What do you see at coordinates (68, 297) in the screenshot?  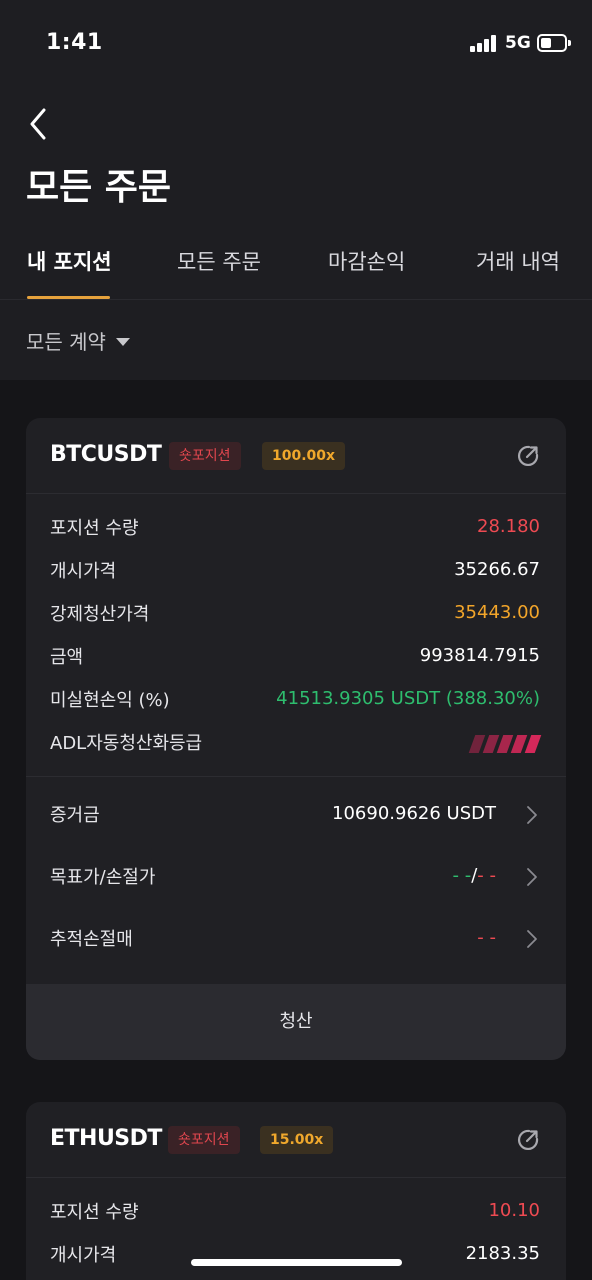 I see `active-tab-indicator` at bounding box center [68, 297].